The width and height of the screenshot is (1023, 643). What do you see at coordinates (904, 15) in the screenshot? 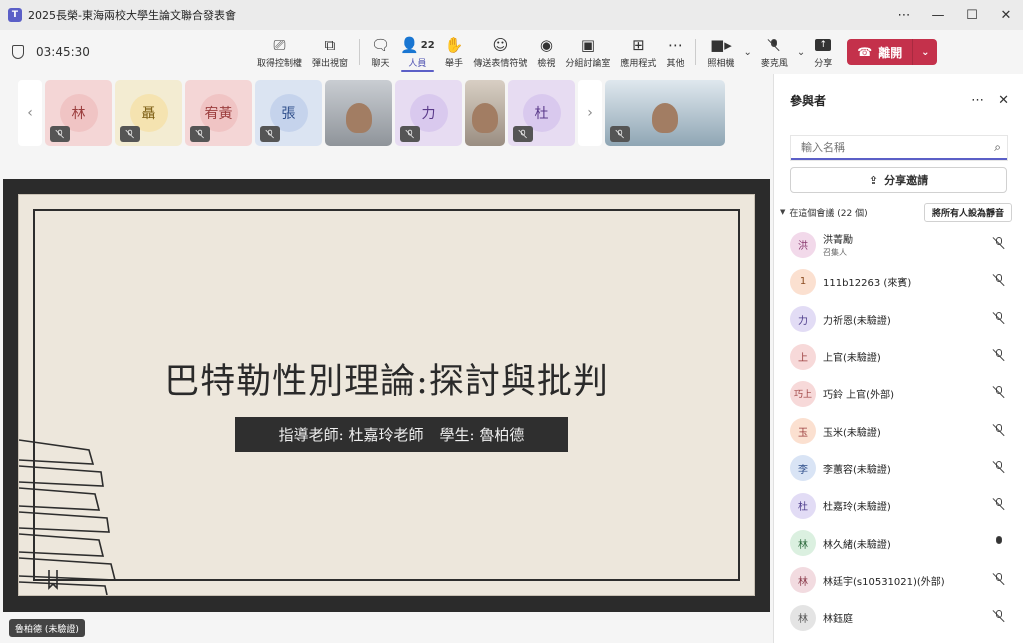
I see `more-window-options-button: ⋯` at bounding box center [904, 15].